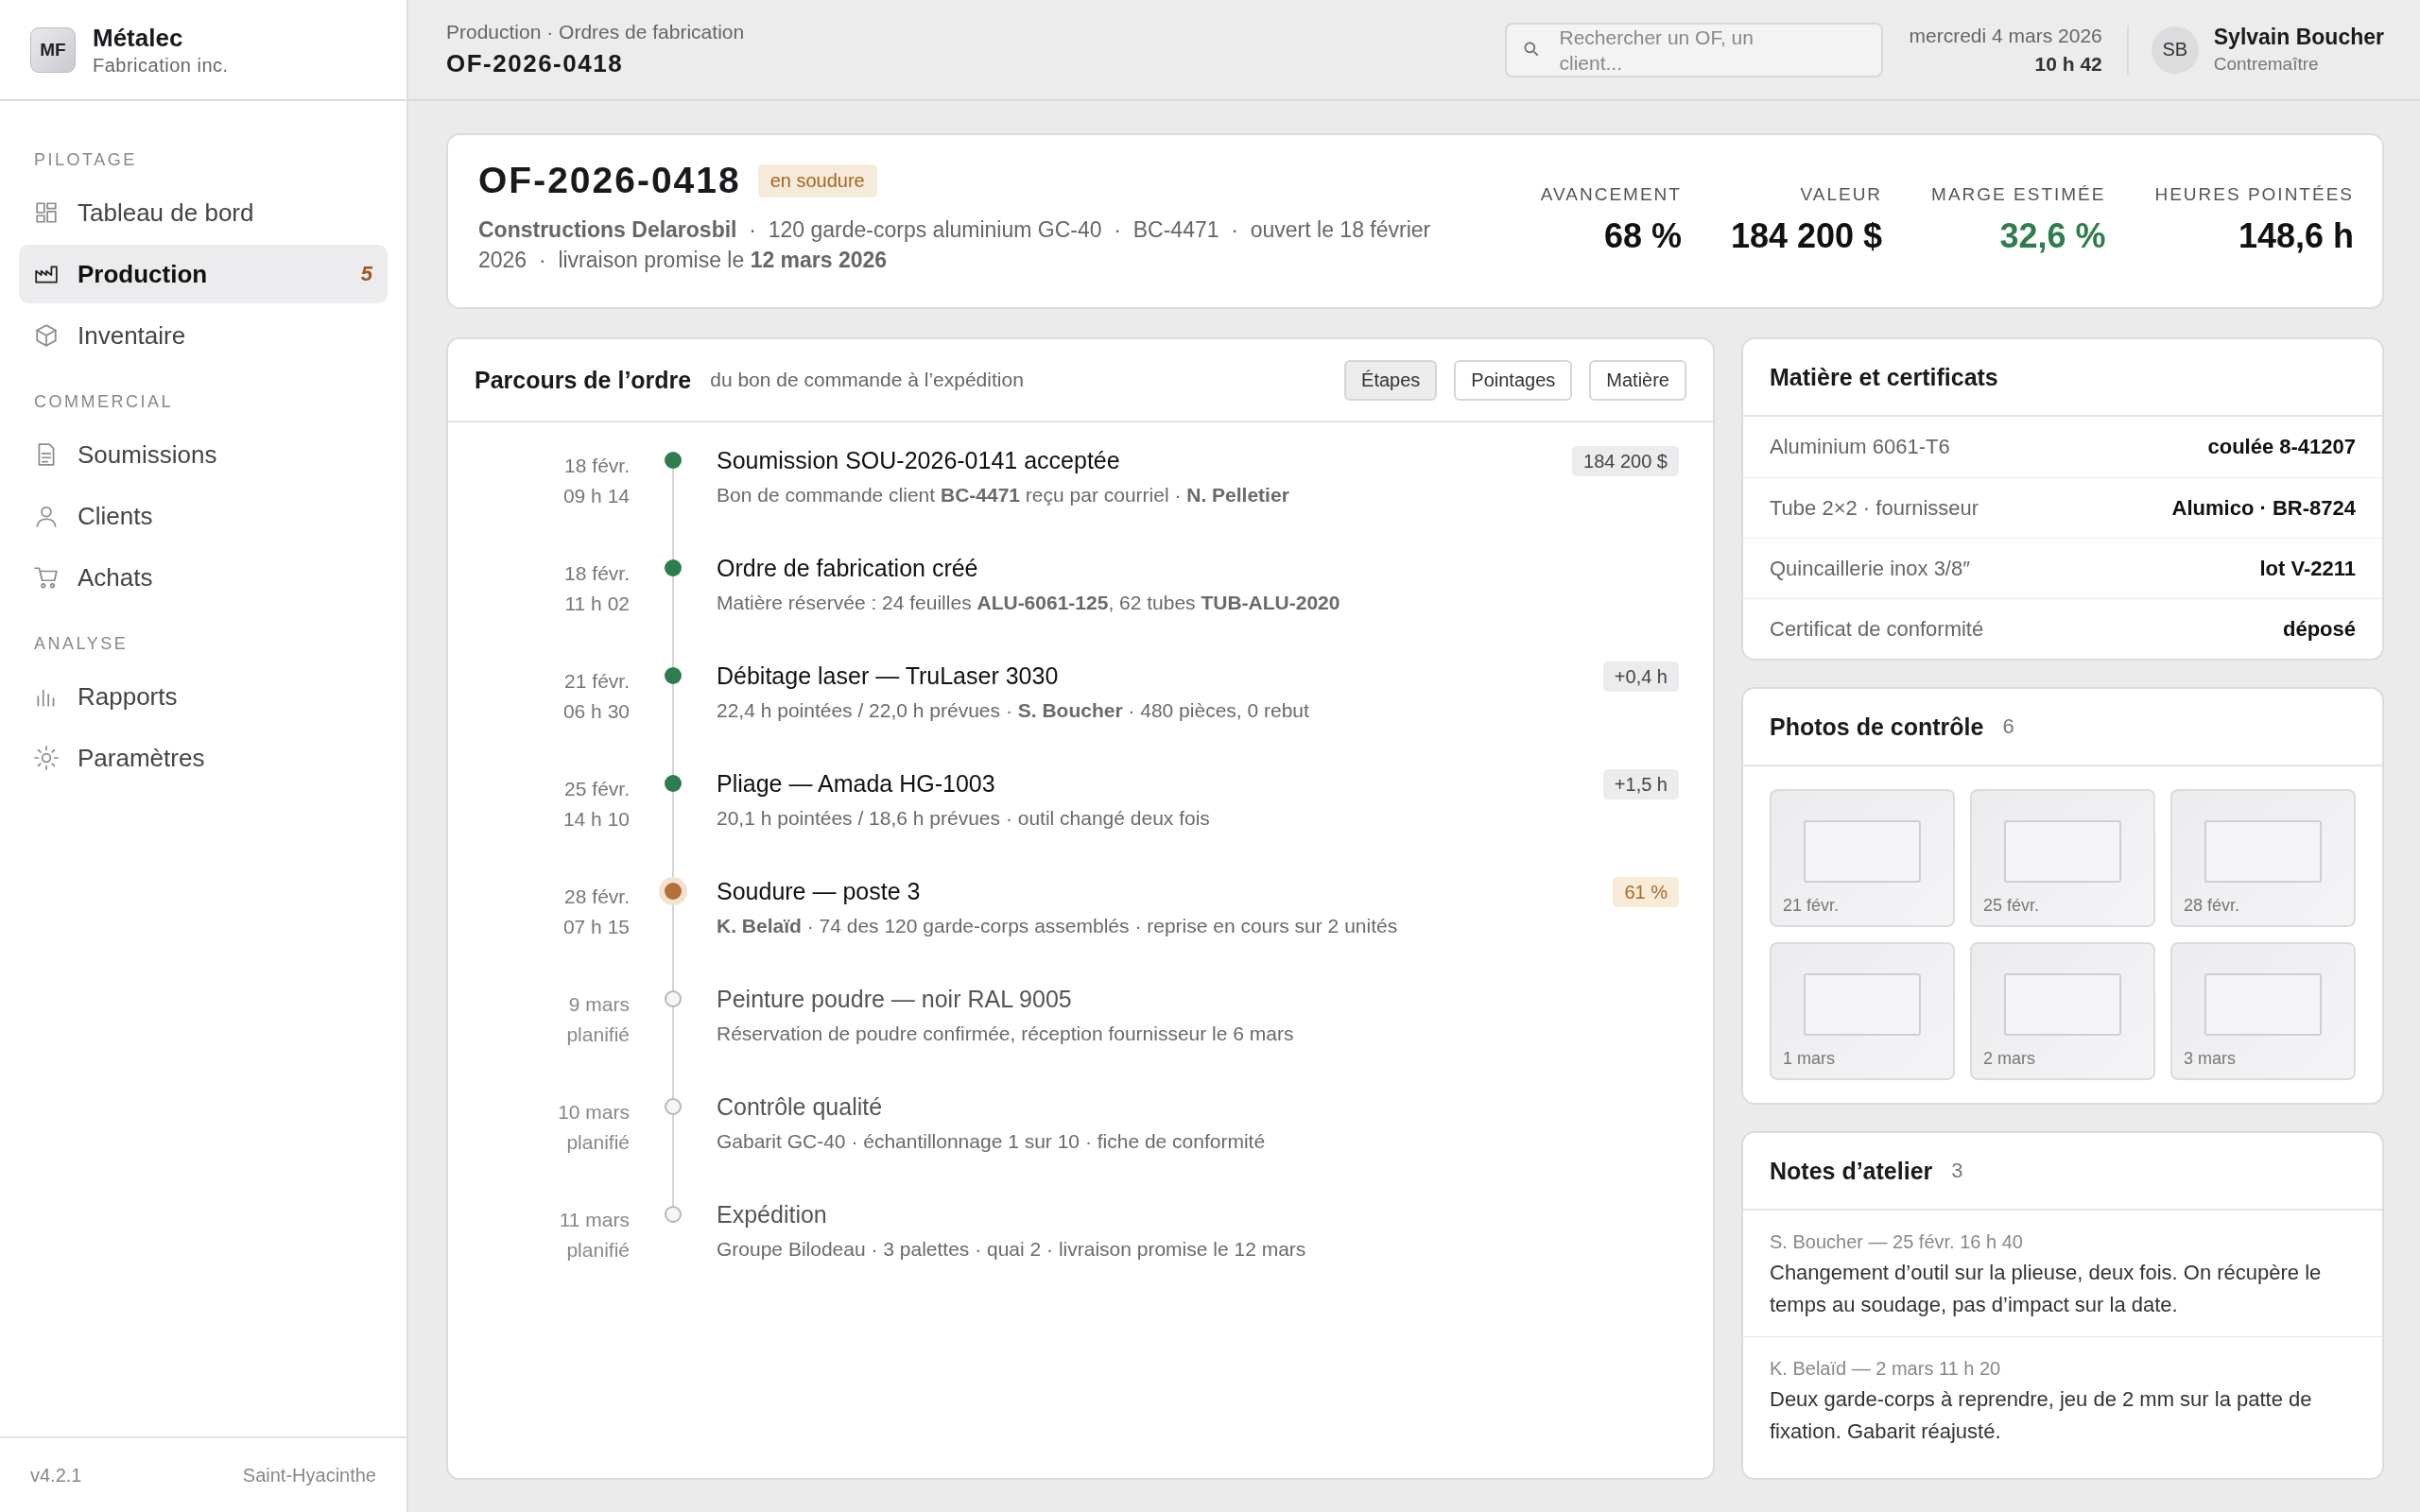  What do you see at coordinates (596, 496) in the screenshot?
I see `step-time: 09 h 14` at bounding box center [596, 496].